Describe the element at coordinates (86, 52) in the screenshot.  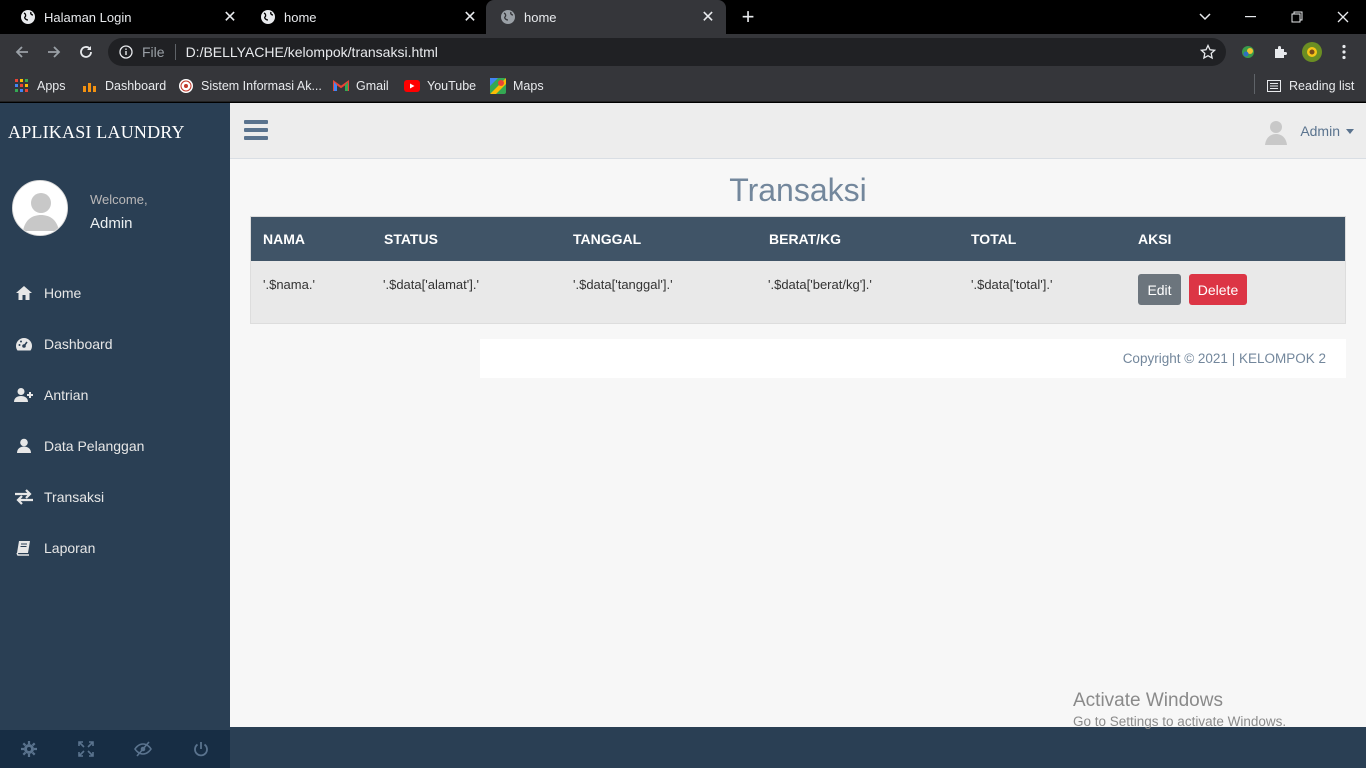
I see `reload-icon` at that location.